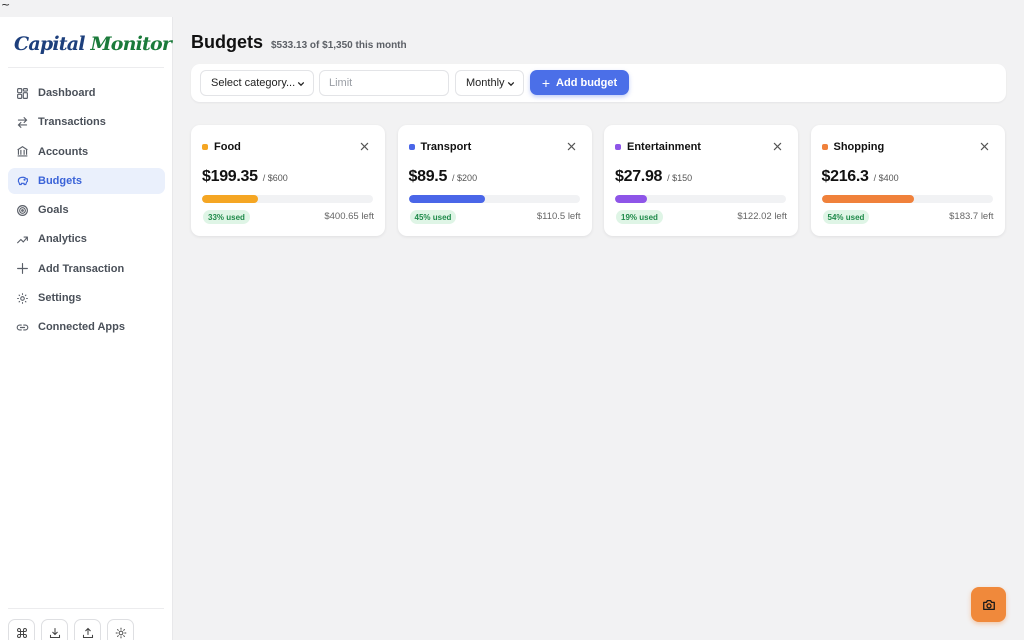  Describe the element at coordinates (72, 122) in the screenshot. I see `sidebar-item-label: Transactions` at that location.